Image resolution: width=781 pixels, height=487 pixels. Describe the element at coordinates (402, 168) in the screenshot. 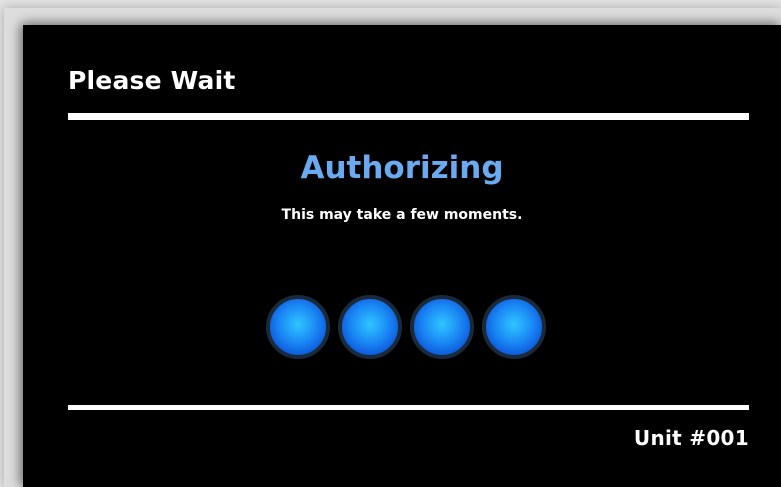

I see `status-heading: Authorizing` at that location.